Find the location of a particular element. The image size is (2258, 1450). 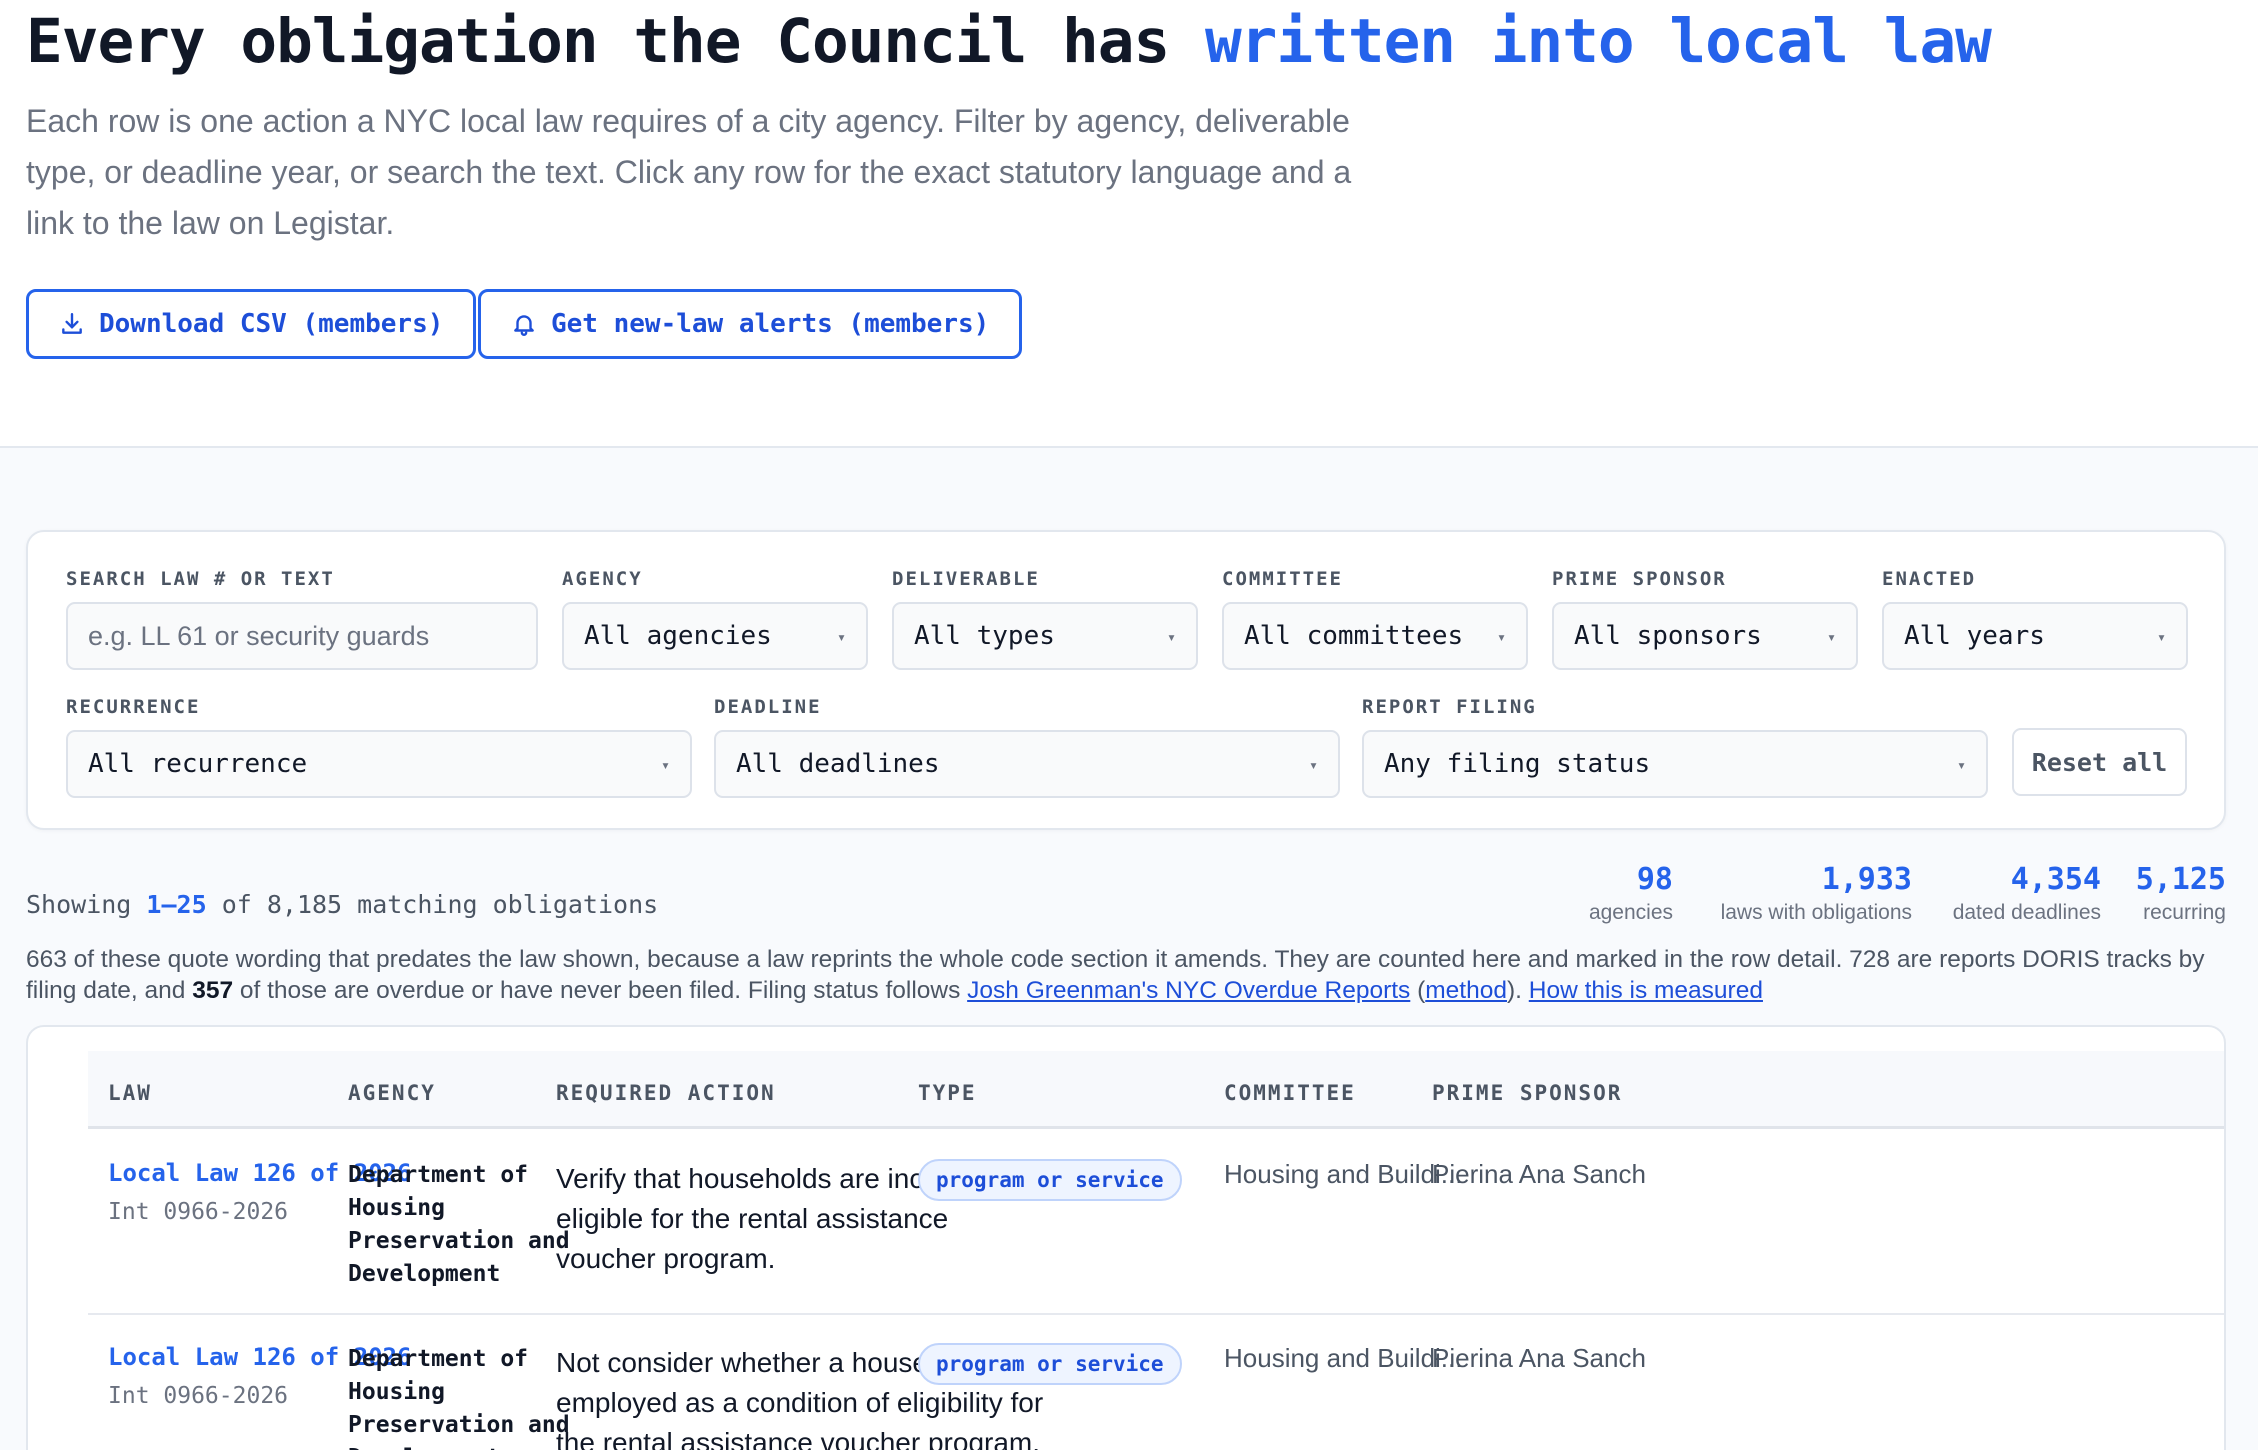

filing-filter-label: REPORT FILING is located at coordinates (1449, 707).